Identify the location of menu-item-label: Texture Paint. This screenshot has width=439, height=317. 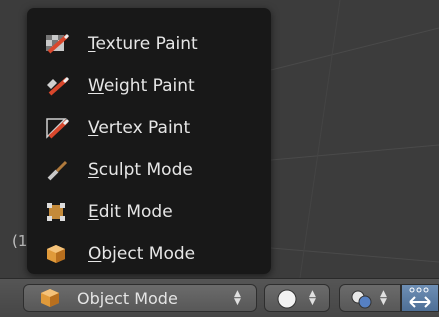
(143, 44).